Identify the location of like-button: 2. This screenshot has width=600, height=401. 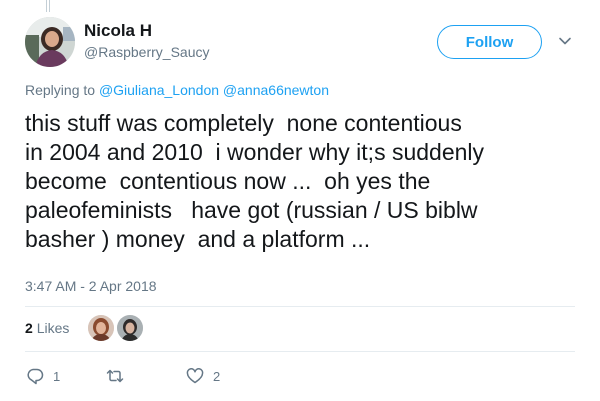
(202, 376).